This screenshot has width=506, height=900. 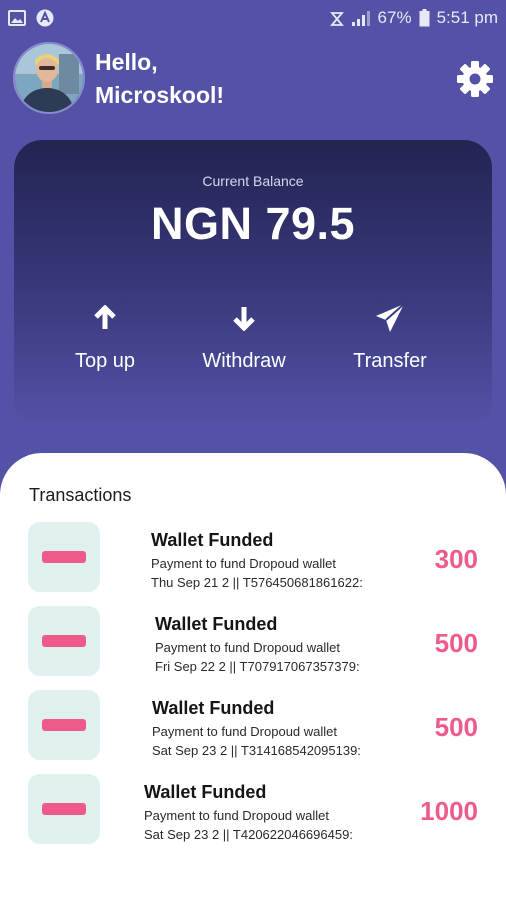 I want to click on arrow-up-icon, so click(x=105, y=318).